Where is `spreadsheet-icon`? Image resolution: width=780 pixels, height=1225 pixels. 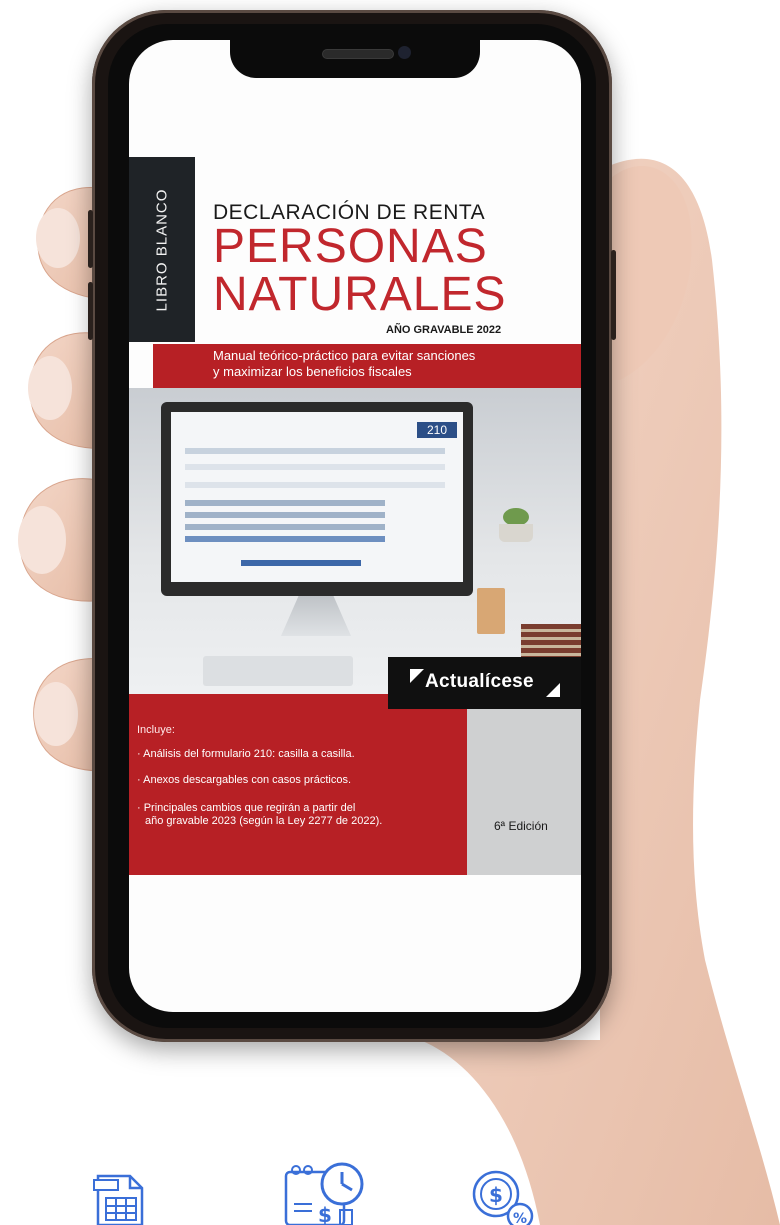
spreadsheet-icon is located at coordinates (118, 1199).